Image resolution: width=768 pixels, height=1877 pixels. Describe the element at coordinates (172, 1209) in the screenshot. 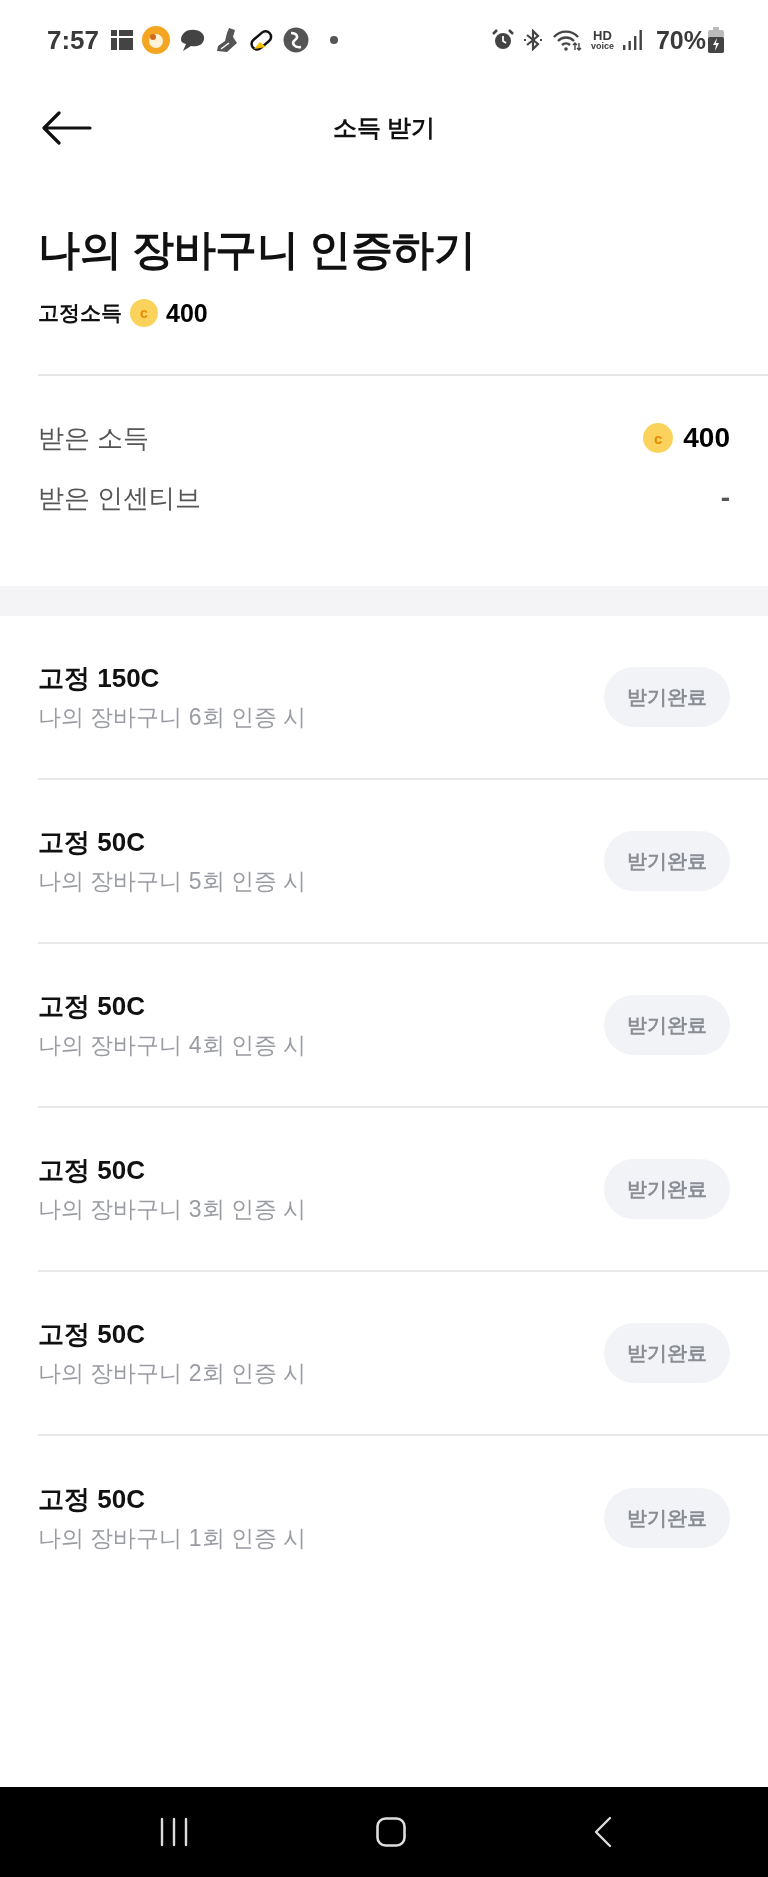

I see `reward-condition: 나의 장바구니 3회 인증 시` at that location.